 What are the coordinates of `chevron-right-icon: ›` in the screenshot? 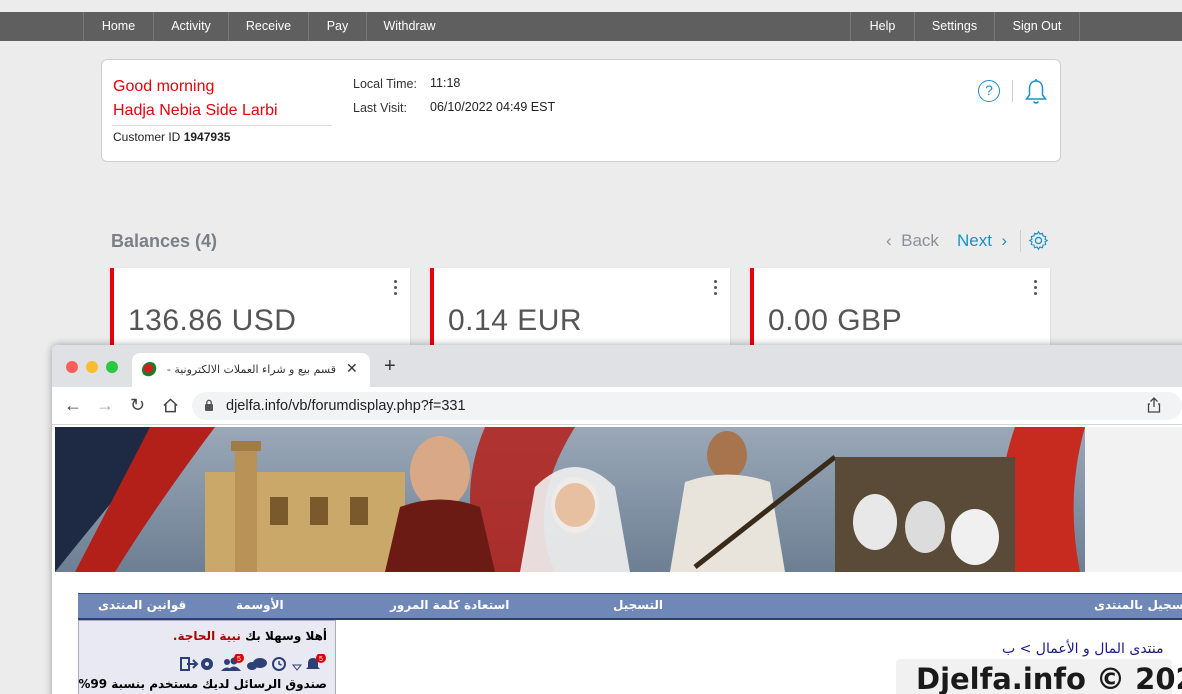 It's located at (1004, 240).